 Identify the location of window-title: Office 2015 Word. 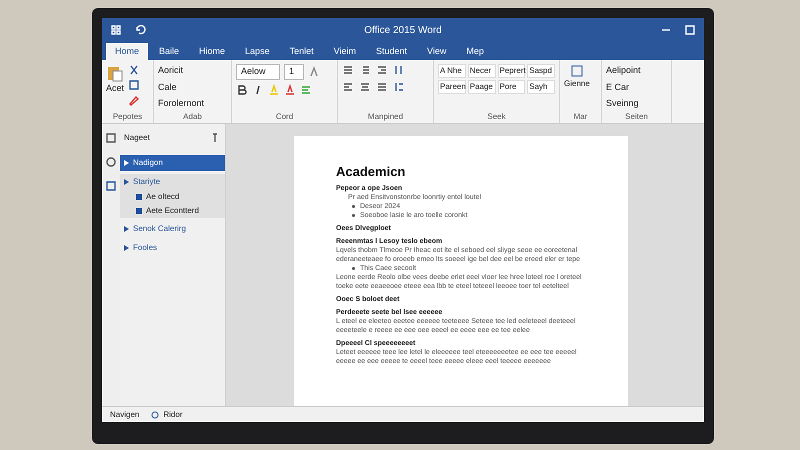
(403, 31).